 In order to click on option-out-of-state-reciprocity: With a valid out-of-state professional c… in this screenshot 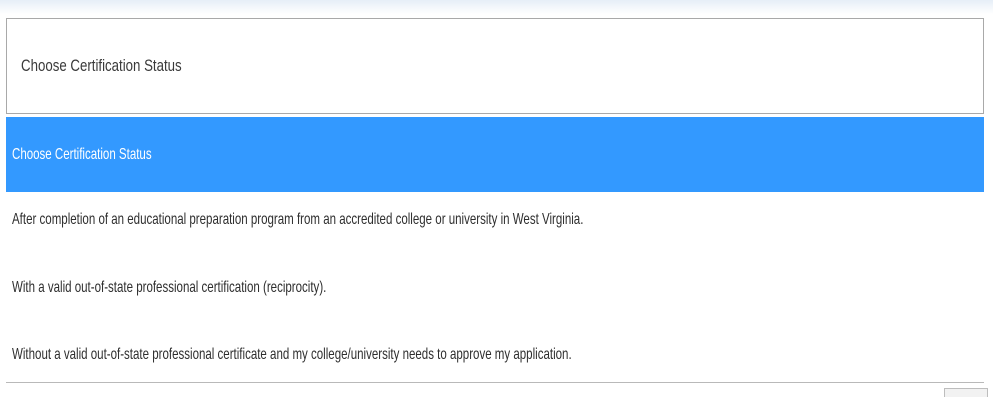, I will do `click(495, 288)`.